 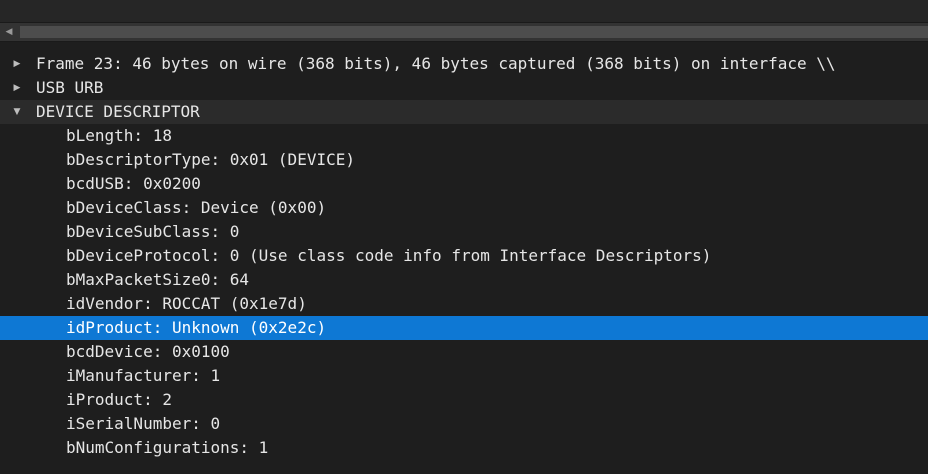 What do you see at coordinates (196, 327) in the screenshot?
I see `tree-row-label: idProduct: Unknown (0x2e2c)` at bounding box center [196, 327].